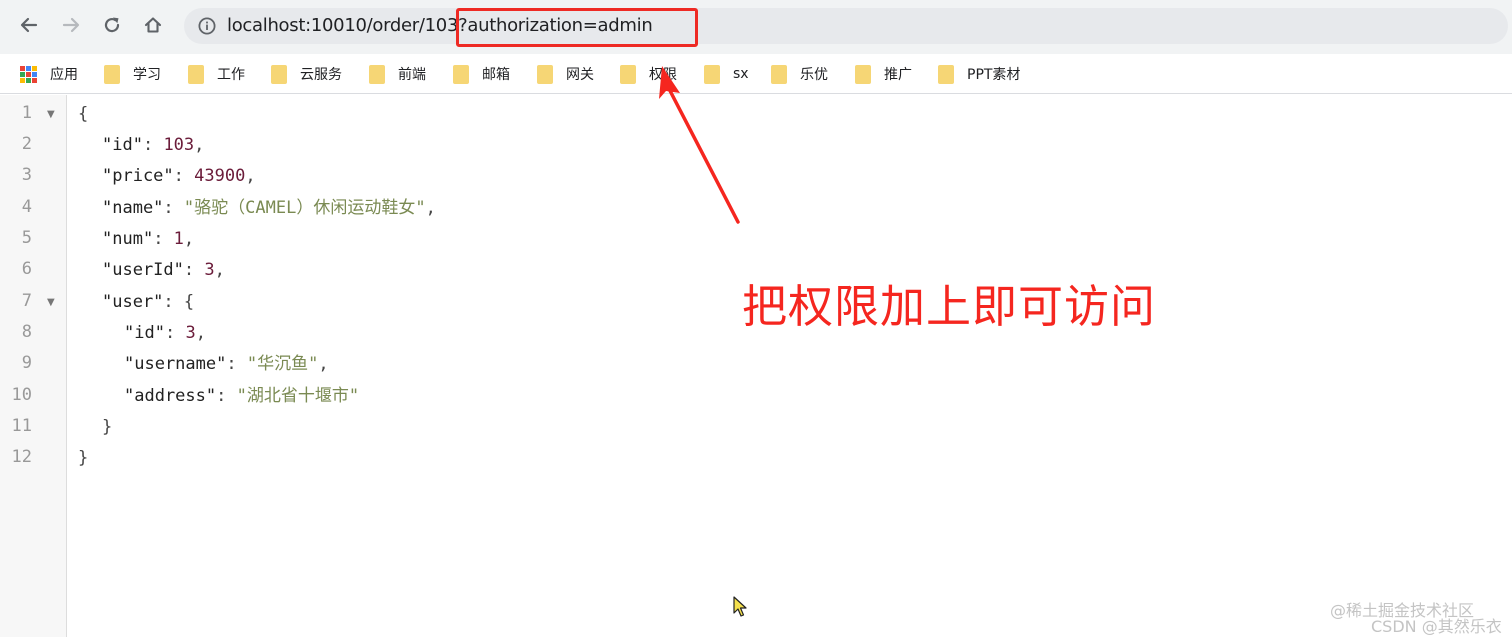 The image size is (1512, 637). What do you see at coordinates (178, 239) in the screenshot?
I see `json-number: 1` at bounding box center [178, 239].